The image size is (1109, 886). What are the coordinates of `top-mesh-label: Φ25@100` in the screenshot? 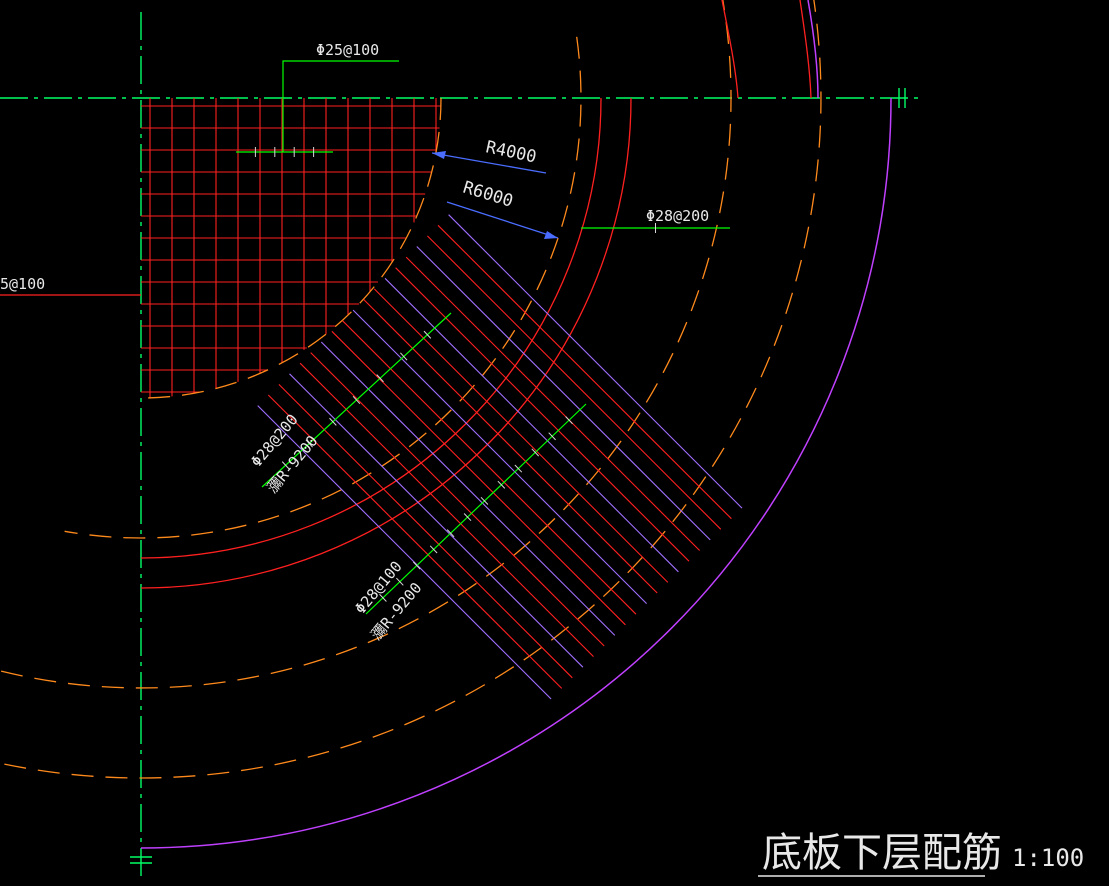 It's located at (347, 50).